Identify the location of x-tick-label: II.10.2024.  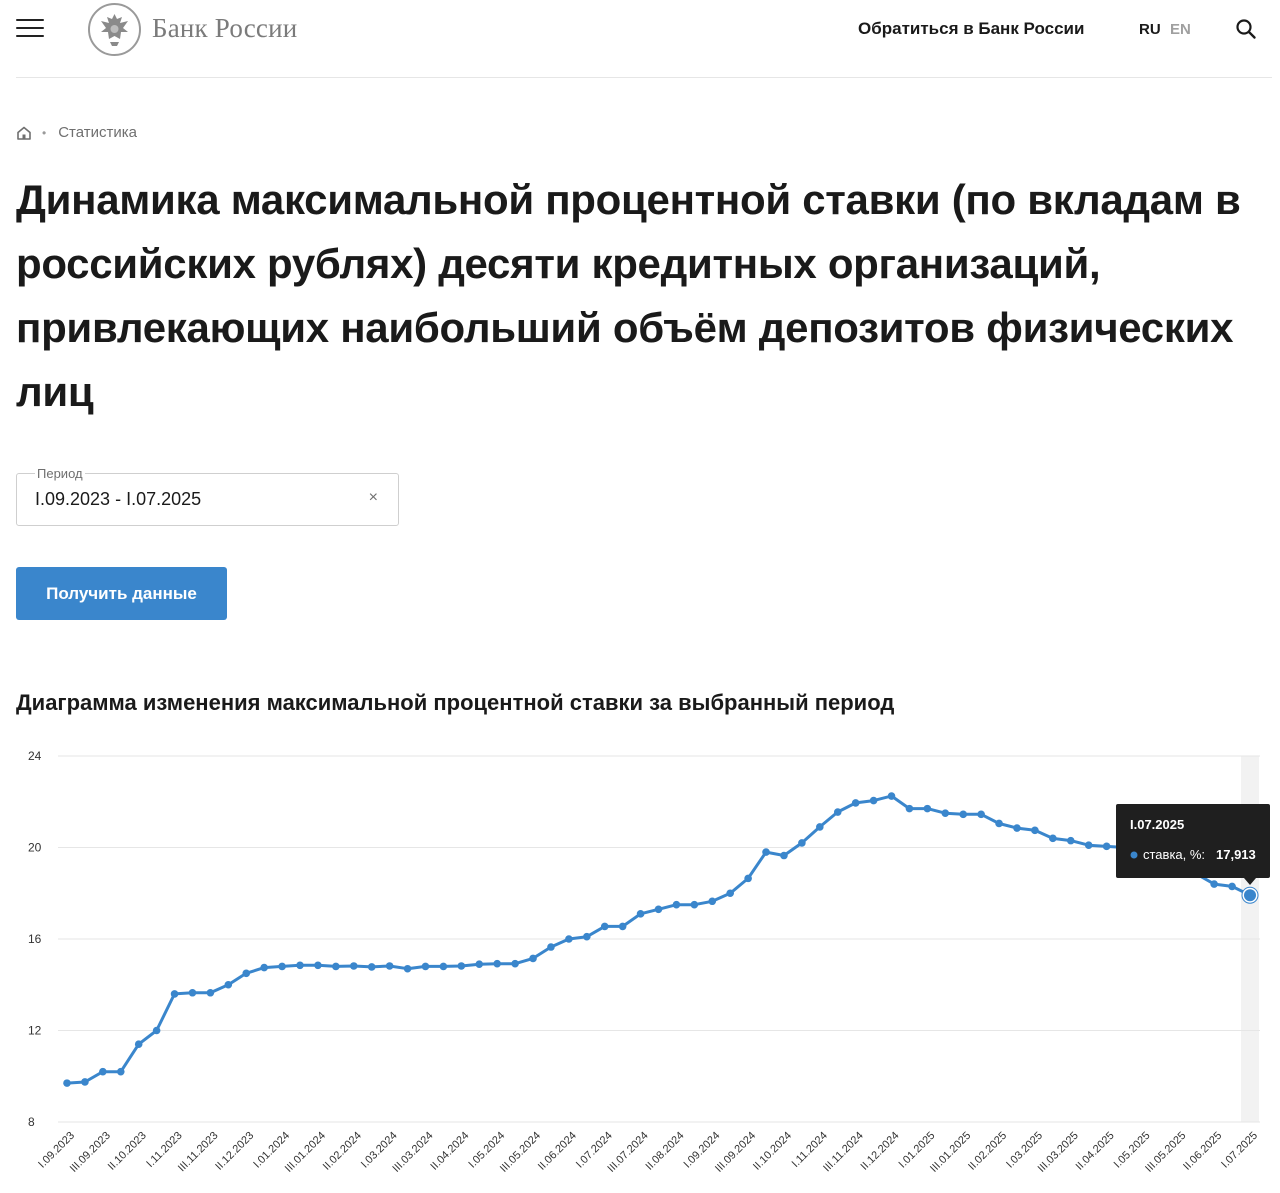
(772, 1151).